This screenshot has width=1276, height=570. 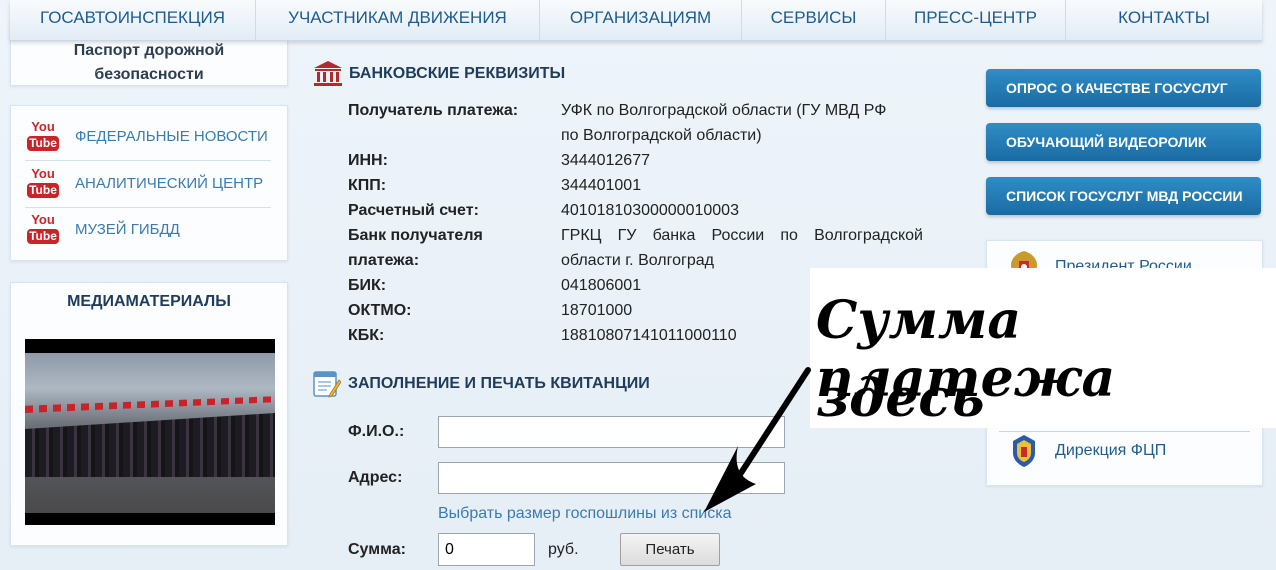 What do you see at coordinates (171, 136) in the screenshot?
I see `youtube-link-label: ФЕДЕРАЛЬНЫЕ НОВОСТИ` at bounding box center [171, 136].